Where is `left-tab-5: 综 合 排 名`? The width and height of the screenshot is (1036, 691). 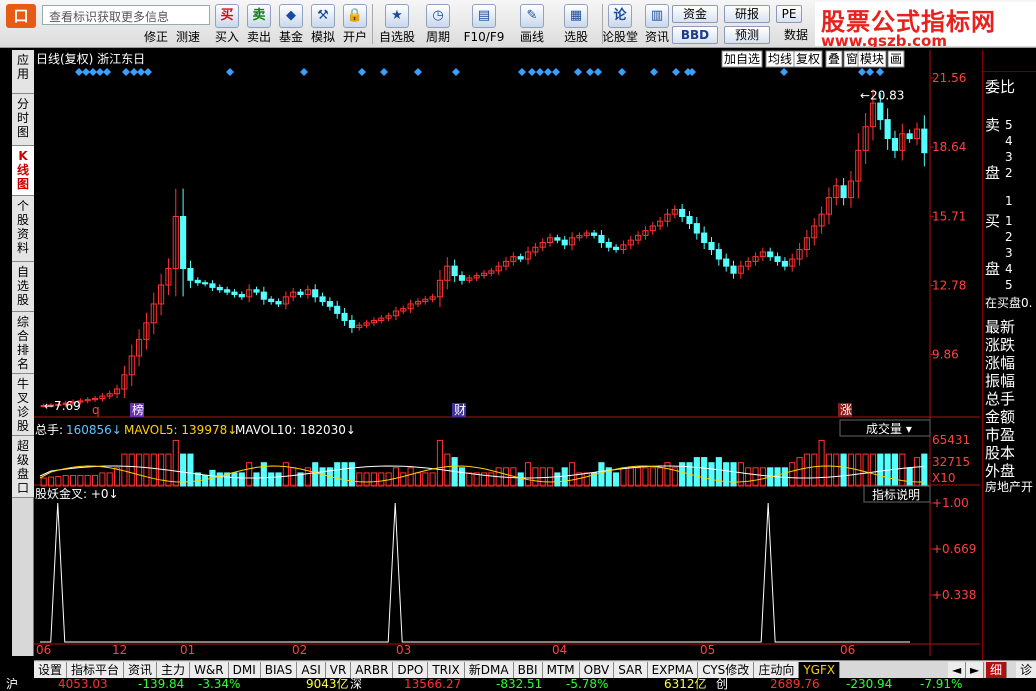
left-tab-5: 综 合 排 名 is located at coordinates (23, 343).